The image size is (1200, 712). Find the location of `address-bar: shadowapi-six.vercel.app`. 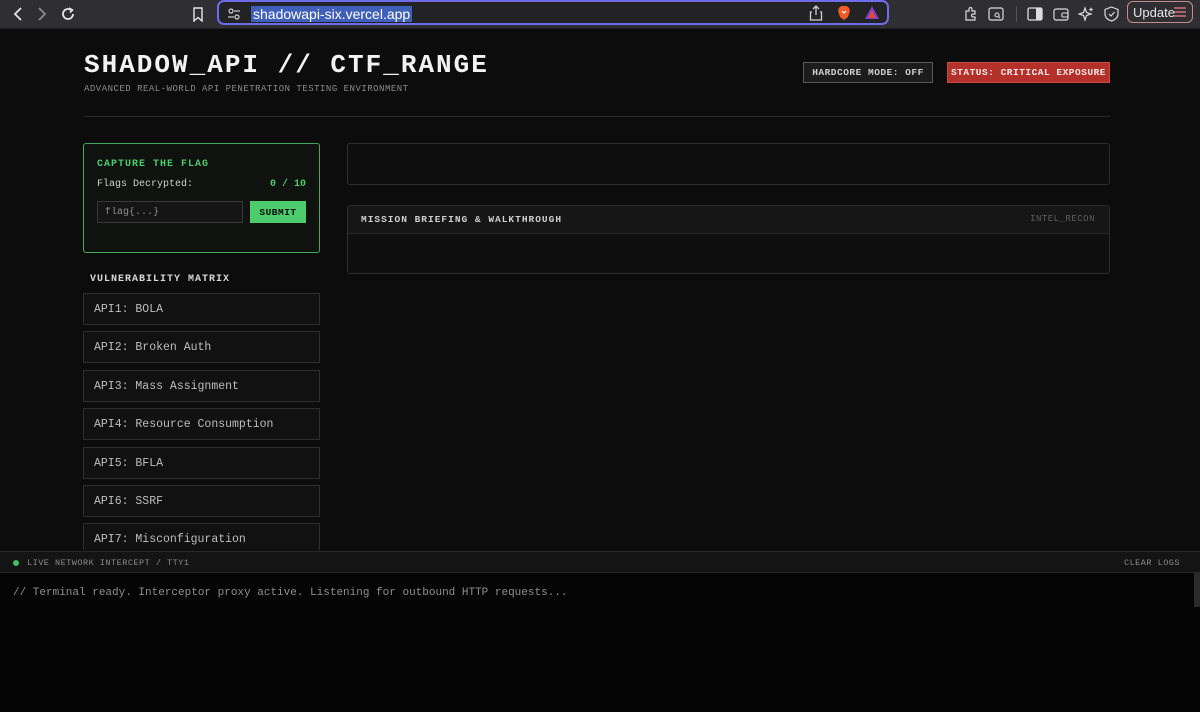

address-bar: shadowapi-six.vercel.app is located at coordinates (553, 12).